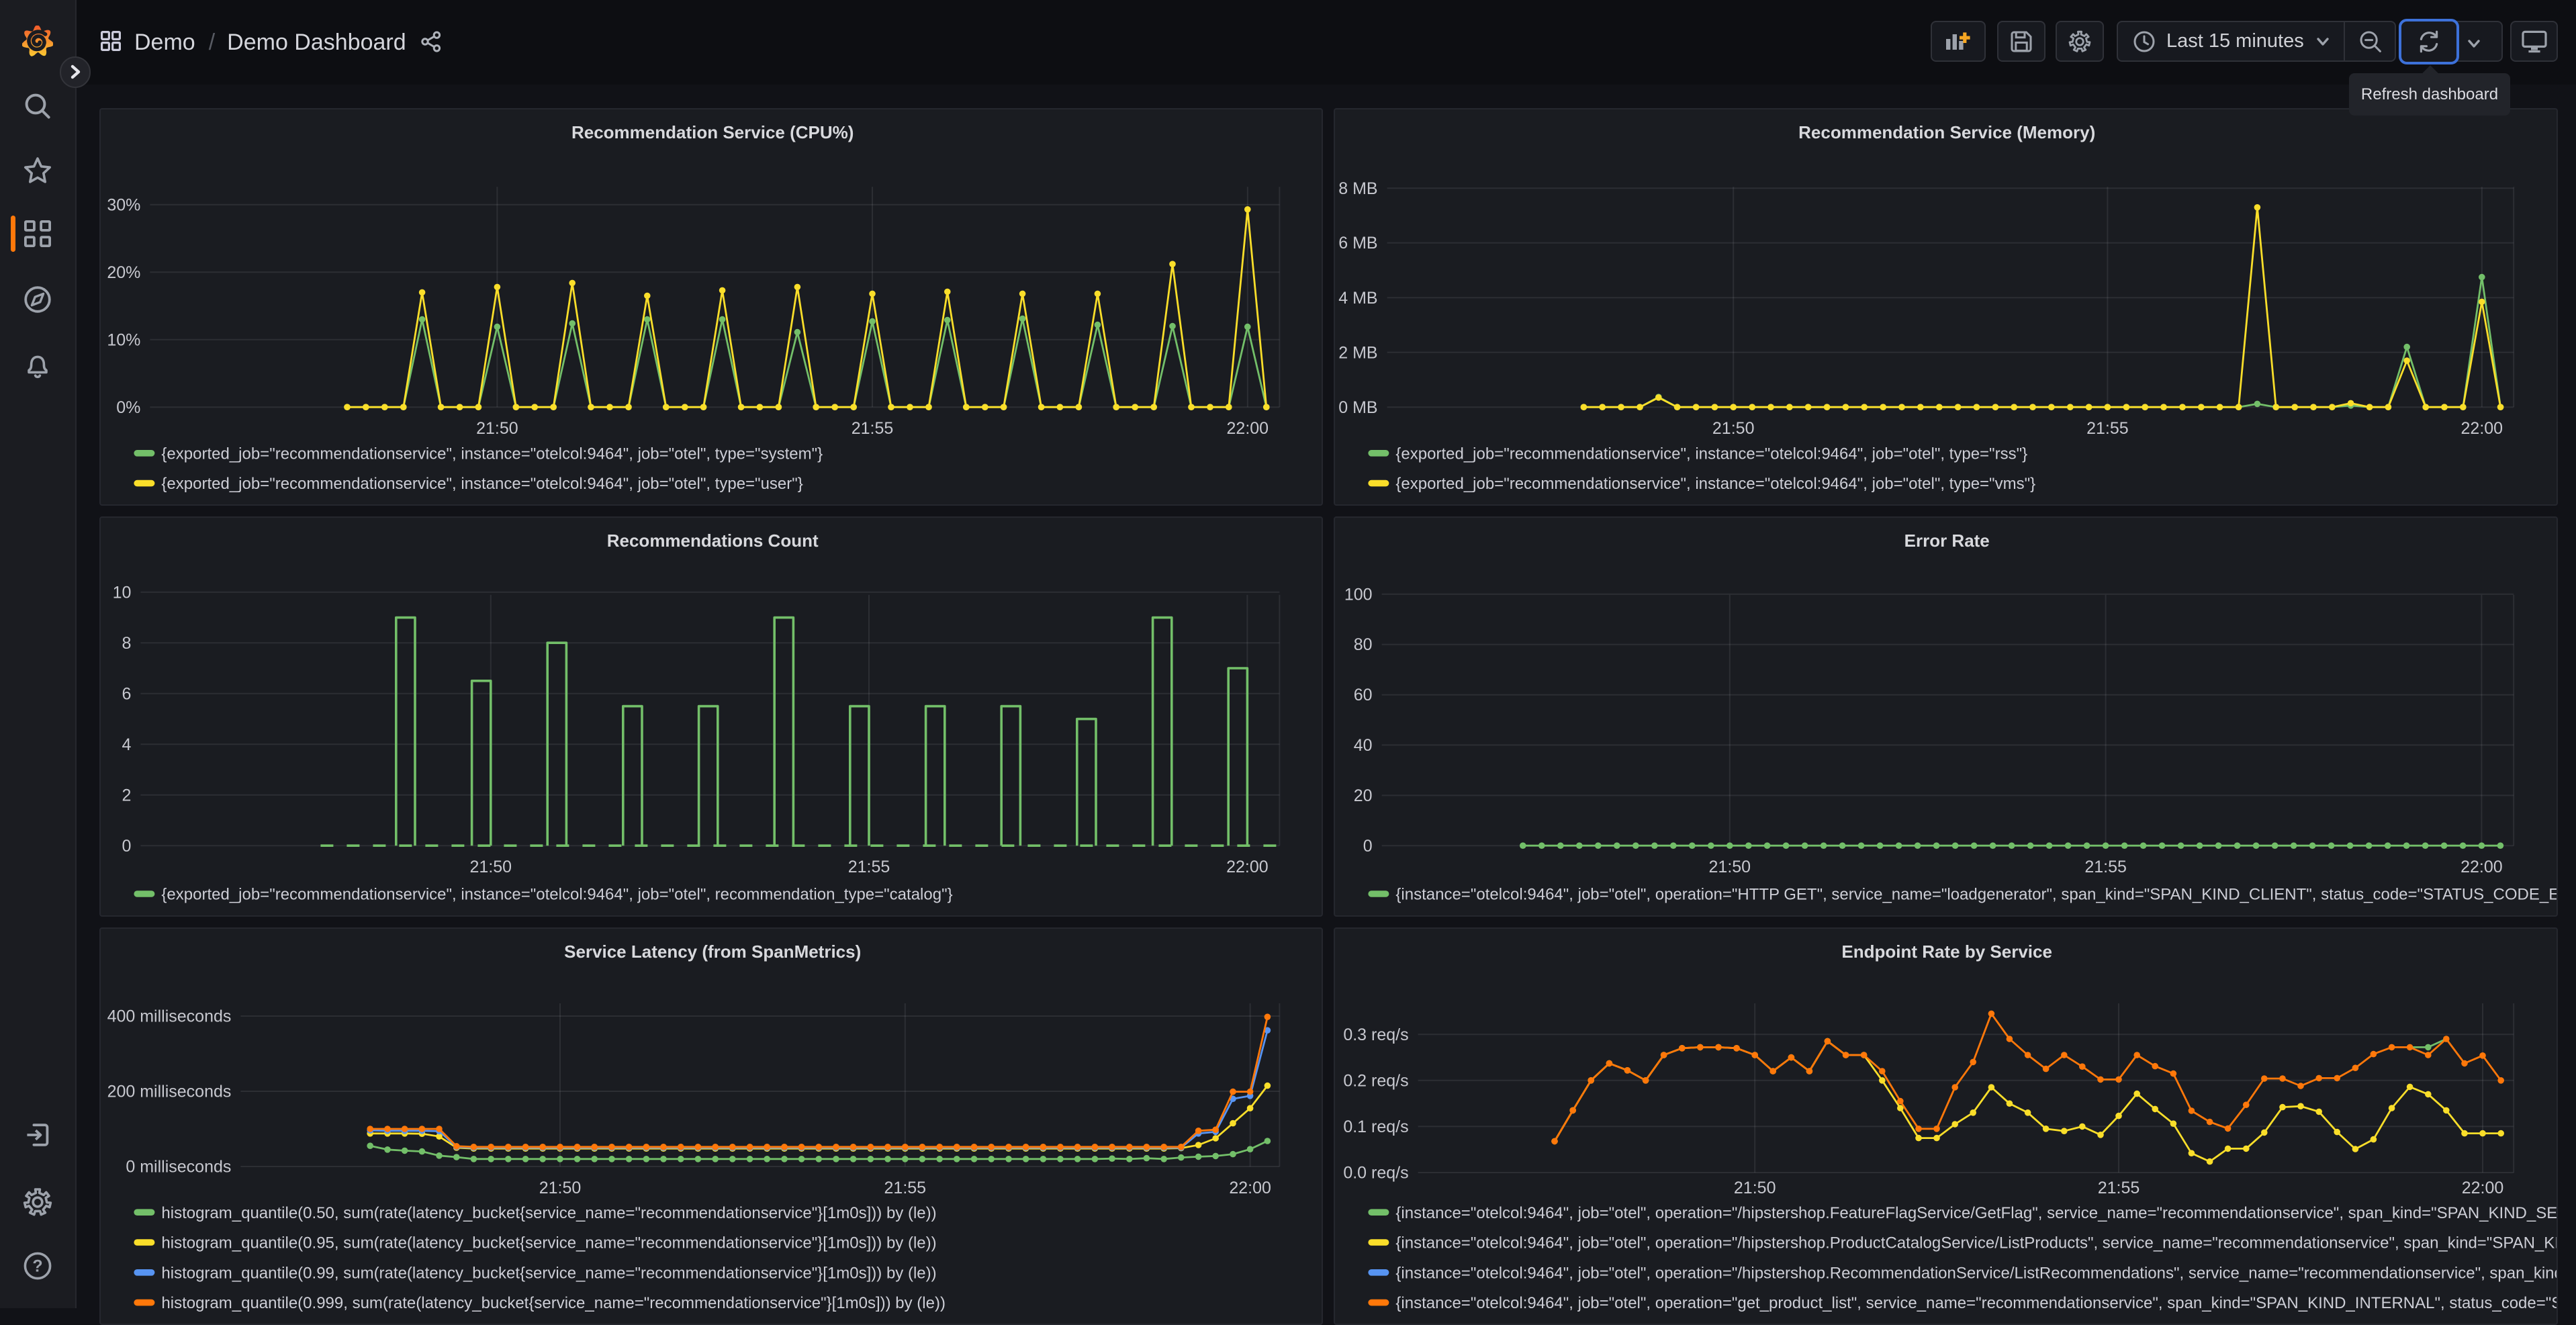 The height and width of the screenshot is (1325, 2576). What do you see at coordinates (712, 541) in the screenshot?
I see `svg-text: Recommendations Count` at bounding box center [712, 541].